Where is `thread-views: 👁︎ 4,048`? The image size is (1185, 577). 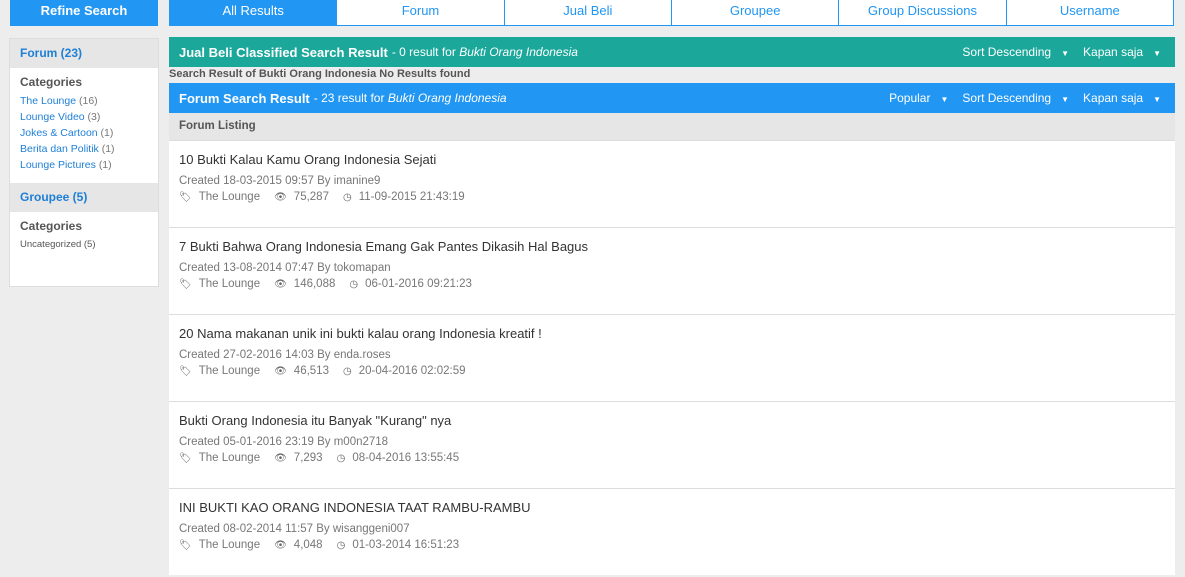 thread-views: 👁︎ 4,048 is located at coordinates (298, 545).